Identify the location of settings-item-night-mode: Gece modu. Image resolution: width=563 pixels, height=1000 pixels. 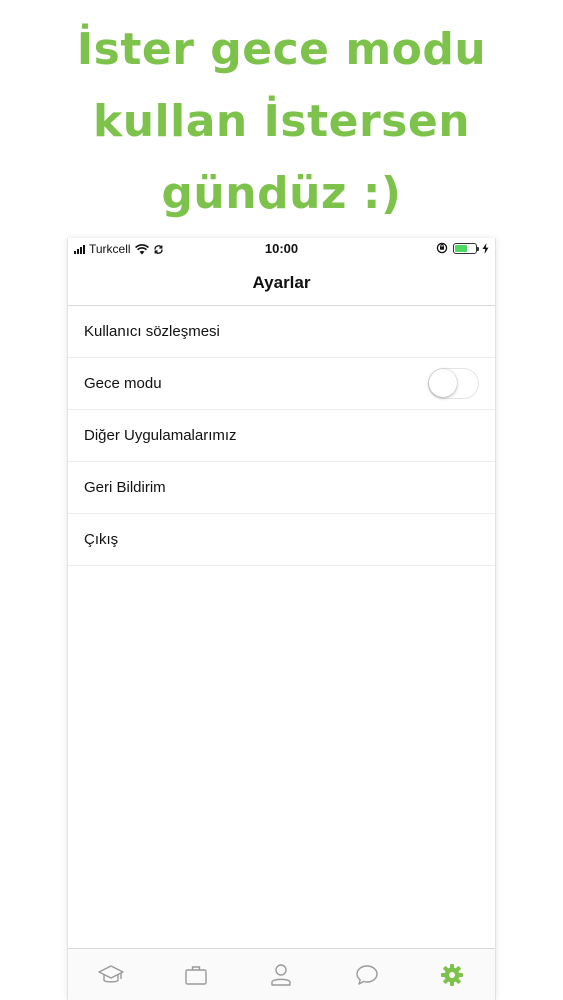
(281, 384).